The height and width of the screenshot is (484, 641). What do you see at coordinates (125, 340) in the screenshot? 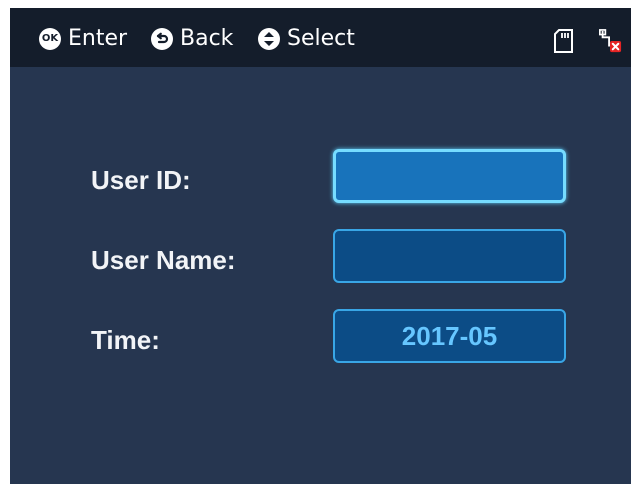
I see `time-label: Time:` at bounding box center [125, 340].